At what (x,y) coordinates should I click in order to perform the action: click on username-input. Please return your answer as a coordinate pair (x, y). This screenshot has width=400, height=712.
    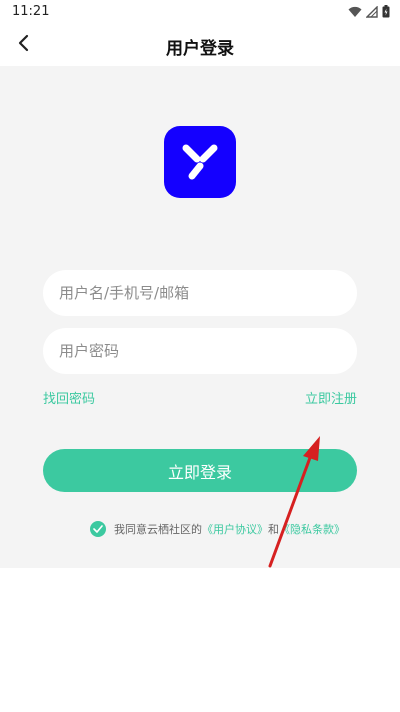
    Looking at the image, I should click on (200, 293).